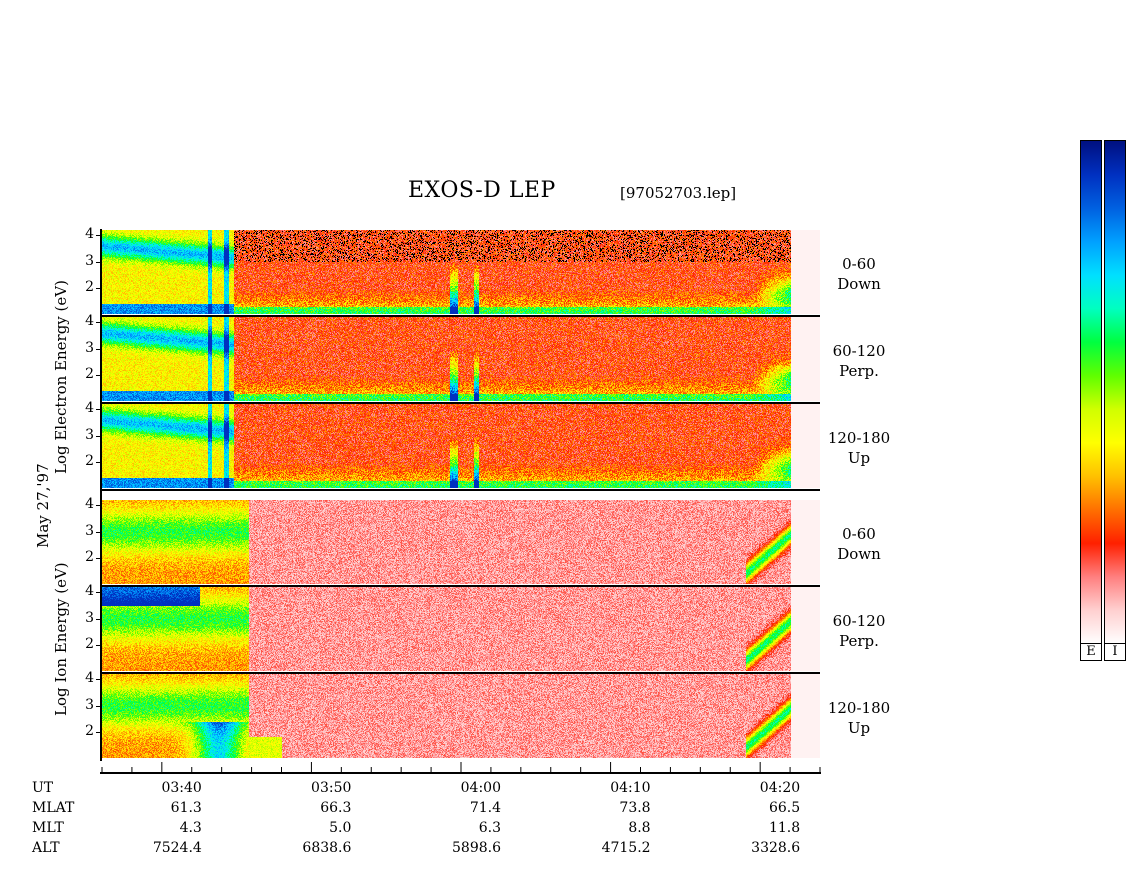 The image size is (1130, 875). Describe the element at coordinates (61, 639) in the screenshot. I see `ion-axis-label: Log Ion Energy (eV)` at that location.